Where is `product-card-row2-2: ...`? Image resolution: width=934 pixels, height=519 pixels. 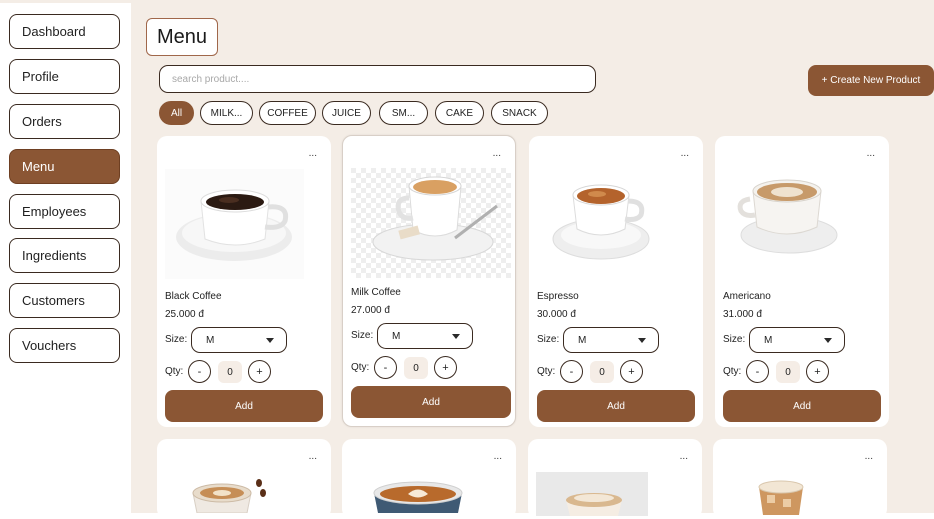
product-card-row2-2: ... is located at coordinates (429, 479).